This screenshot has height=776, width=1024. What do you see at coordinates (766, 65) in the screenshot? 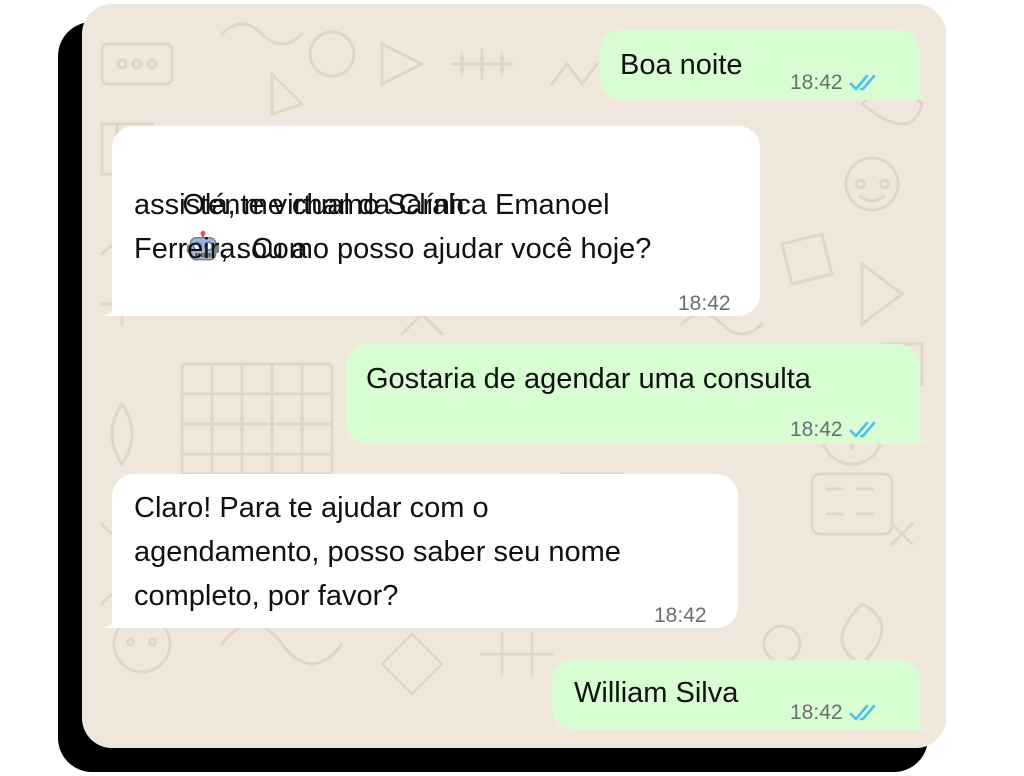
I see `message-bubble-outgoing: Boa noite 18:42` at bounding box center [766, 65].